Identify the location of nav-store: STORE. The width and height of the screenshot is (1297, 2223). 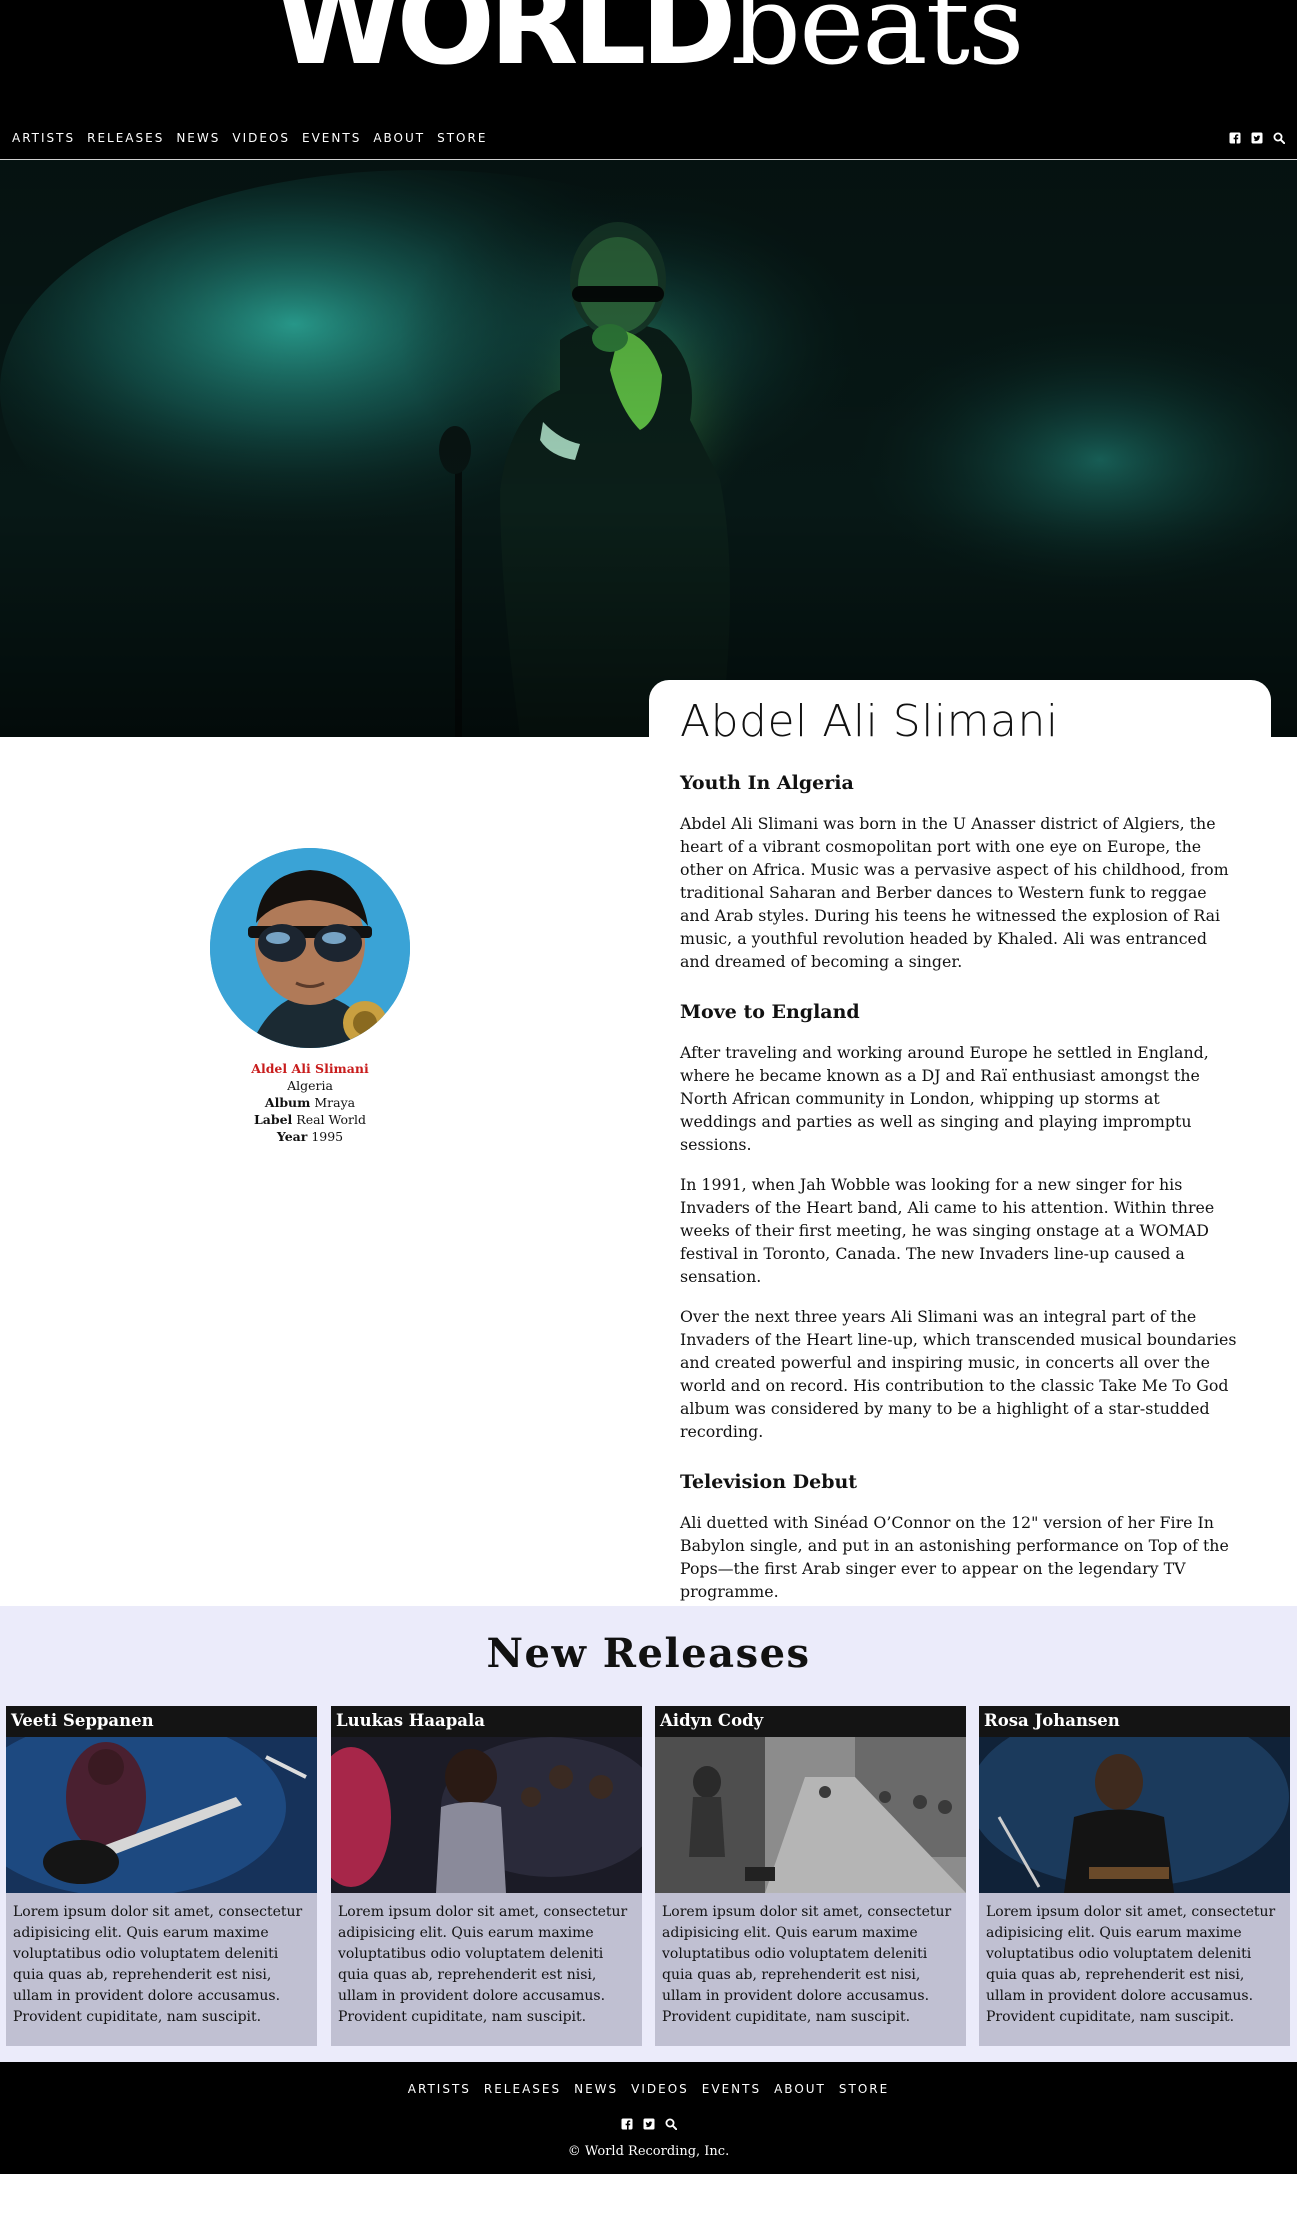
(462, 138).